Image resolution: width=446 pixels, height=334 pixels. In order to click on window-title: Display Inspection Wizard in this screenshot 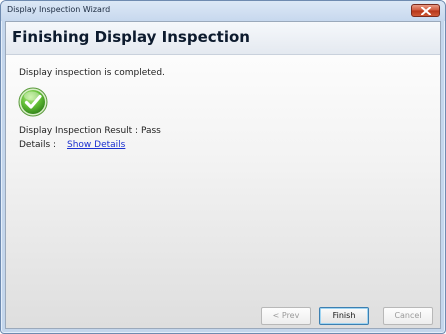, I will do `click(59, 9)`.